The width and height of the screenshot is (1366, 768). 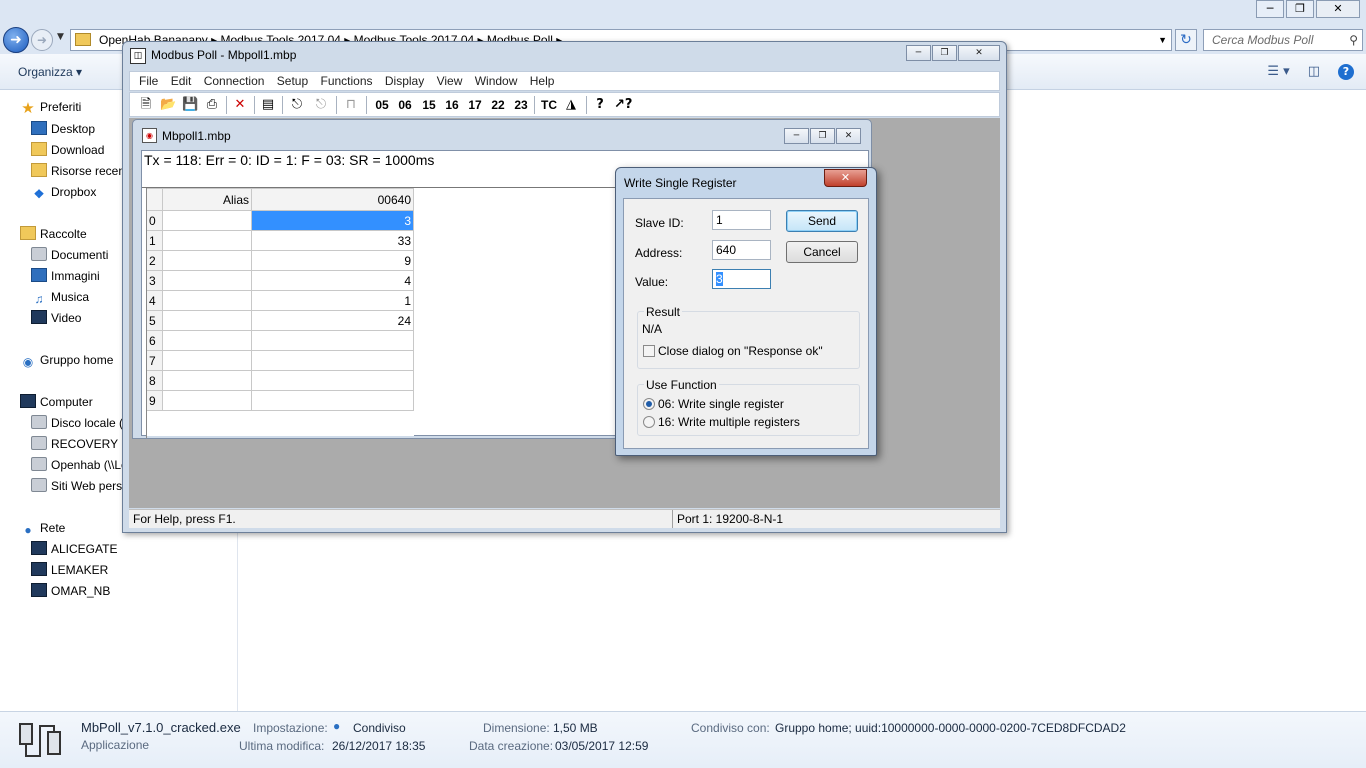 What do you see at coordinates (268, 105) in the screenshot?
I see `window-icon: ▤` at bounding box center [268, 105].